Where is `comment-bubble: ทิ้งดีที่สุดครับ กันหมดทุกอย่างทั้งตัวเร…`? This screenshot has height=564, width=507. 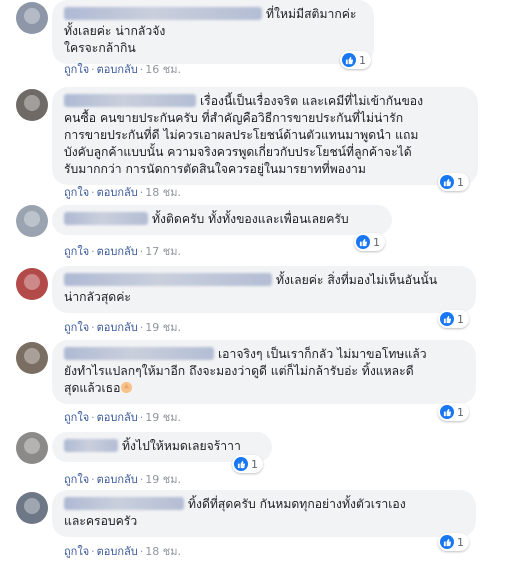
comment-bubble: ทิ้งดีที่สุดครับ กันหมดทุกอย่างทั้งตัวเร… is located at coordinates (264, 513).